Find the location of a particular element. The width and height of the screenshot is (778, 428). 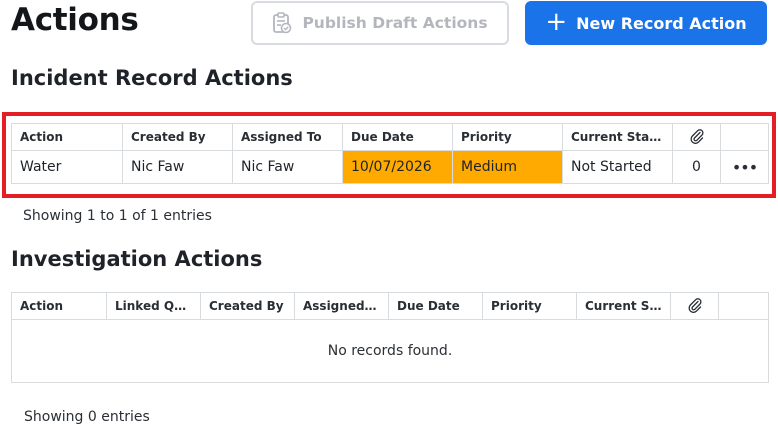

cell-status: Not Started is located at coordinates (617, 167).